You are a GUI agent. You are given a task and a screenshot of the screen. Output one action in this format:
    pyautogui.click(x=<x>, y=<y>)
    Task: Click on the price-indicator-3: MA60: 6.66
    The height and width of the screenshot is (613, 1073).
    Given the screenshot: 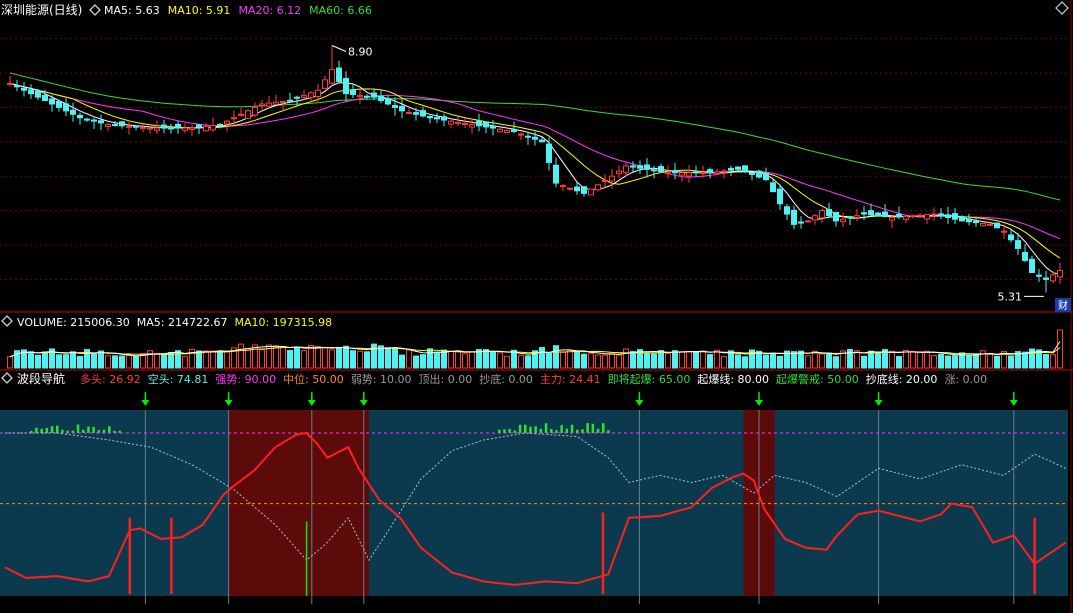 What is the action you would take?
    pyautogui.click(x=340, y=10)
    